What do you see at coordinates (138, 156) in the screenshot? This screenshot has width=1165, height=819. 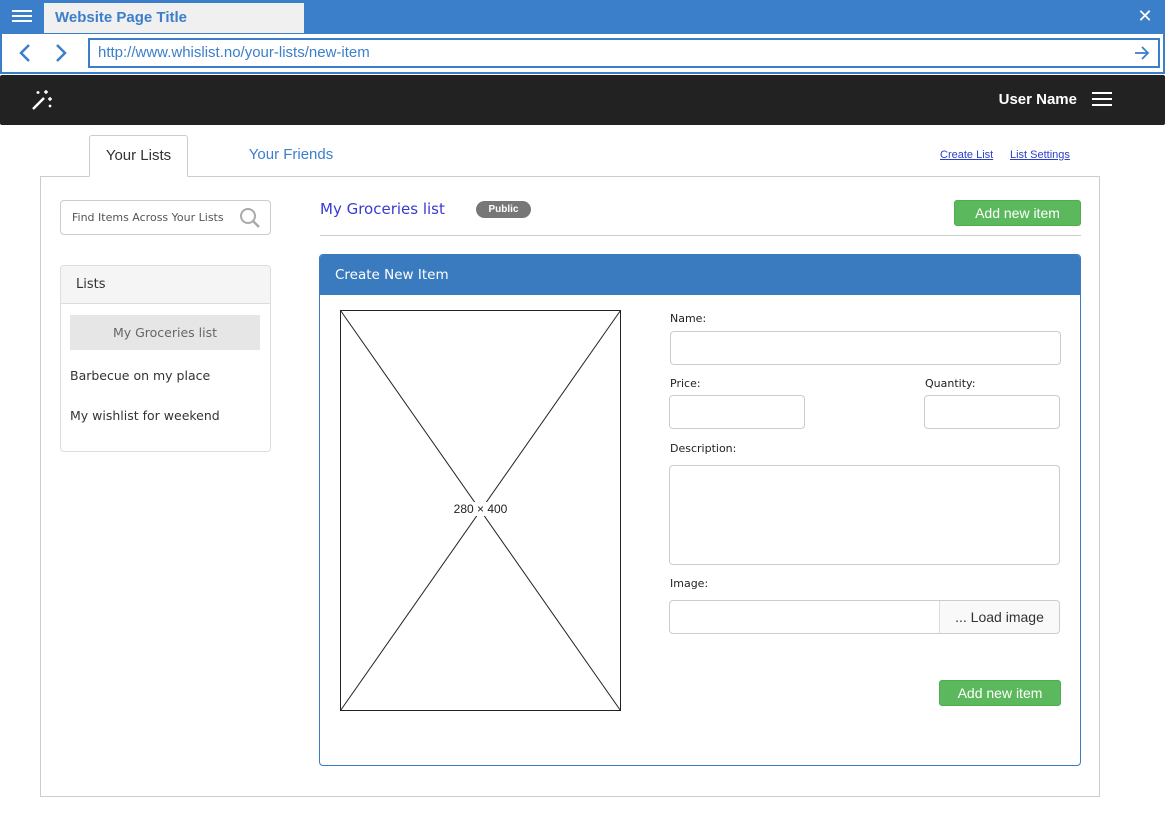 I see `tab-your-lists: Your Lists` at bounding box center [138, 156].